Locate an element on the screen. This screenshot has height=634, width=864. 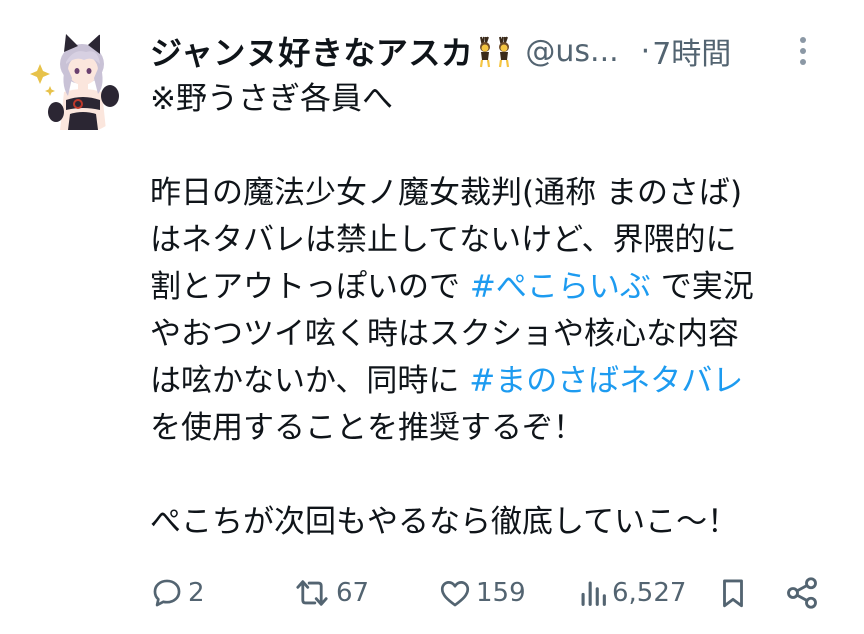
tweet-header: ジャンヌ好きなアスカ @us... · 7時間 is located at coordinates (490, 51).